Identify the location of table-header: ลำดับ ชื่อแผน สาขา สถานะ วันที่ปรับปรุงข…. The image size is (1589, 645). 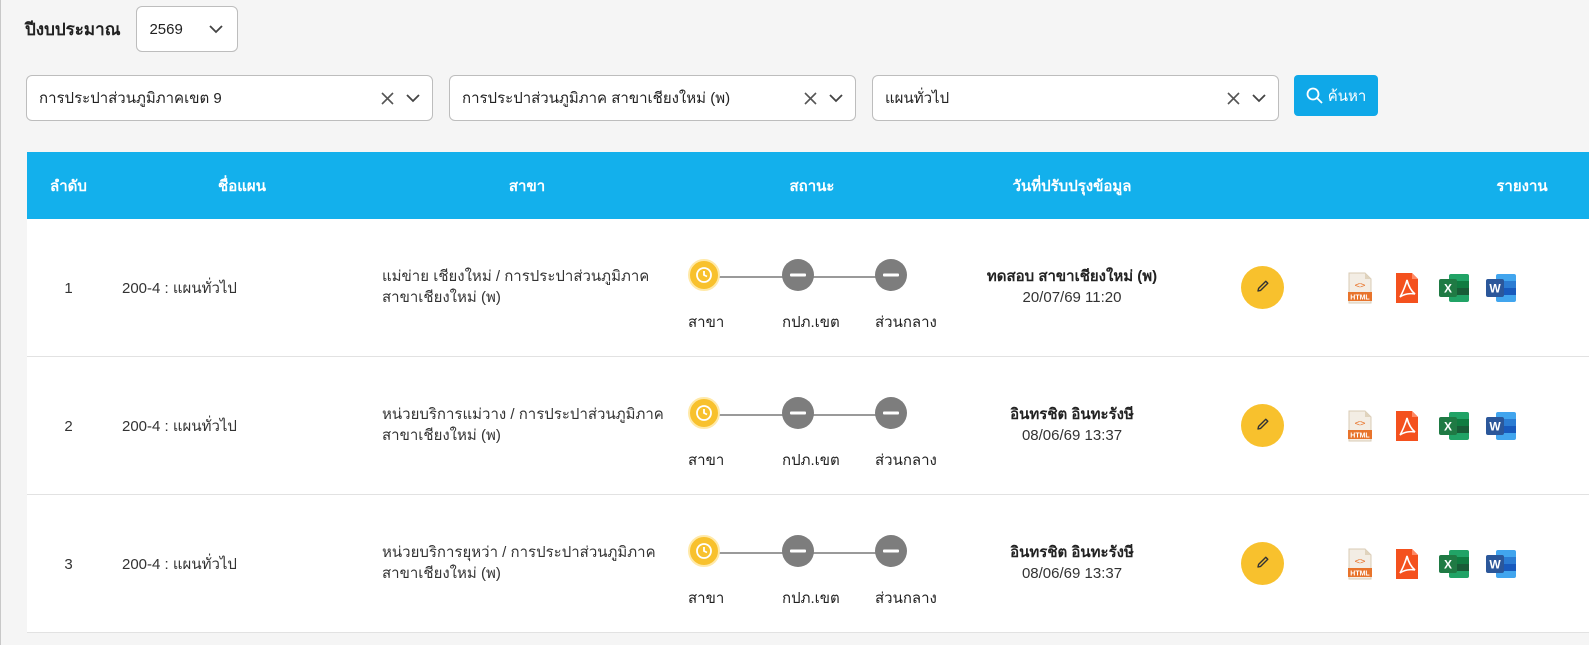
(808, 185).